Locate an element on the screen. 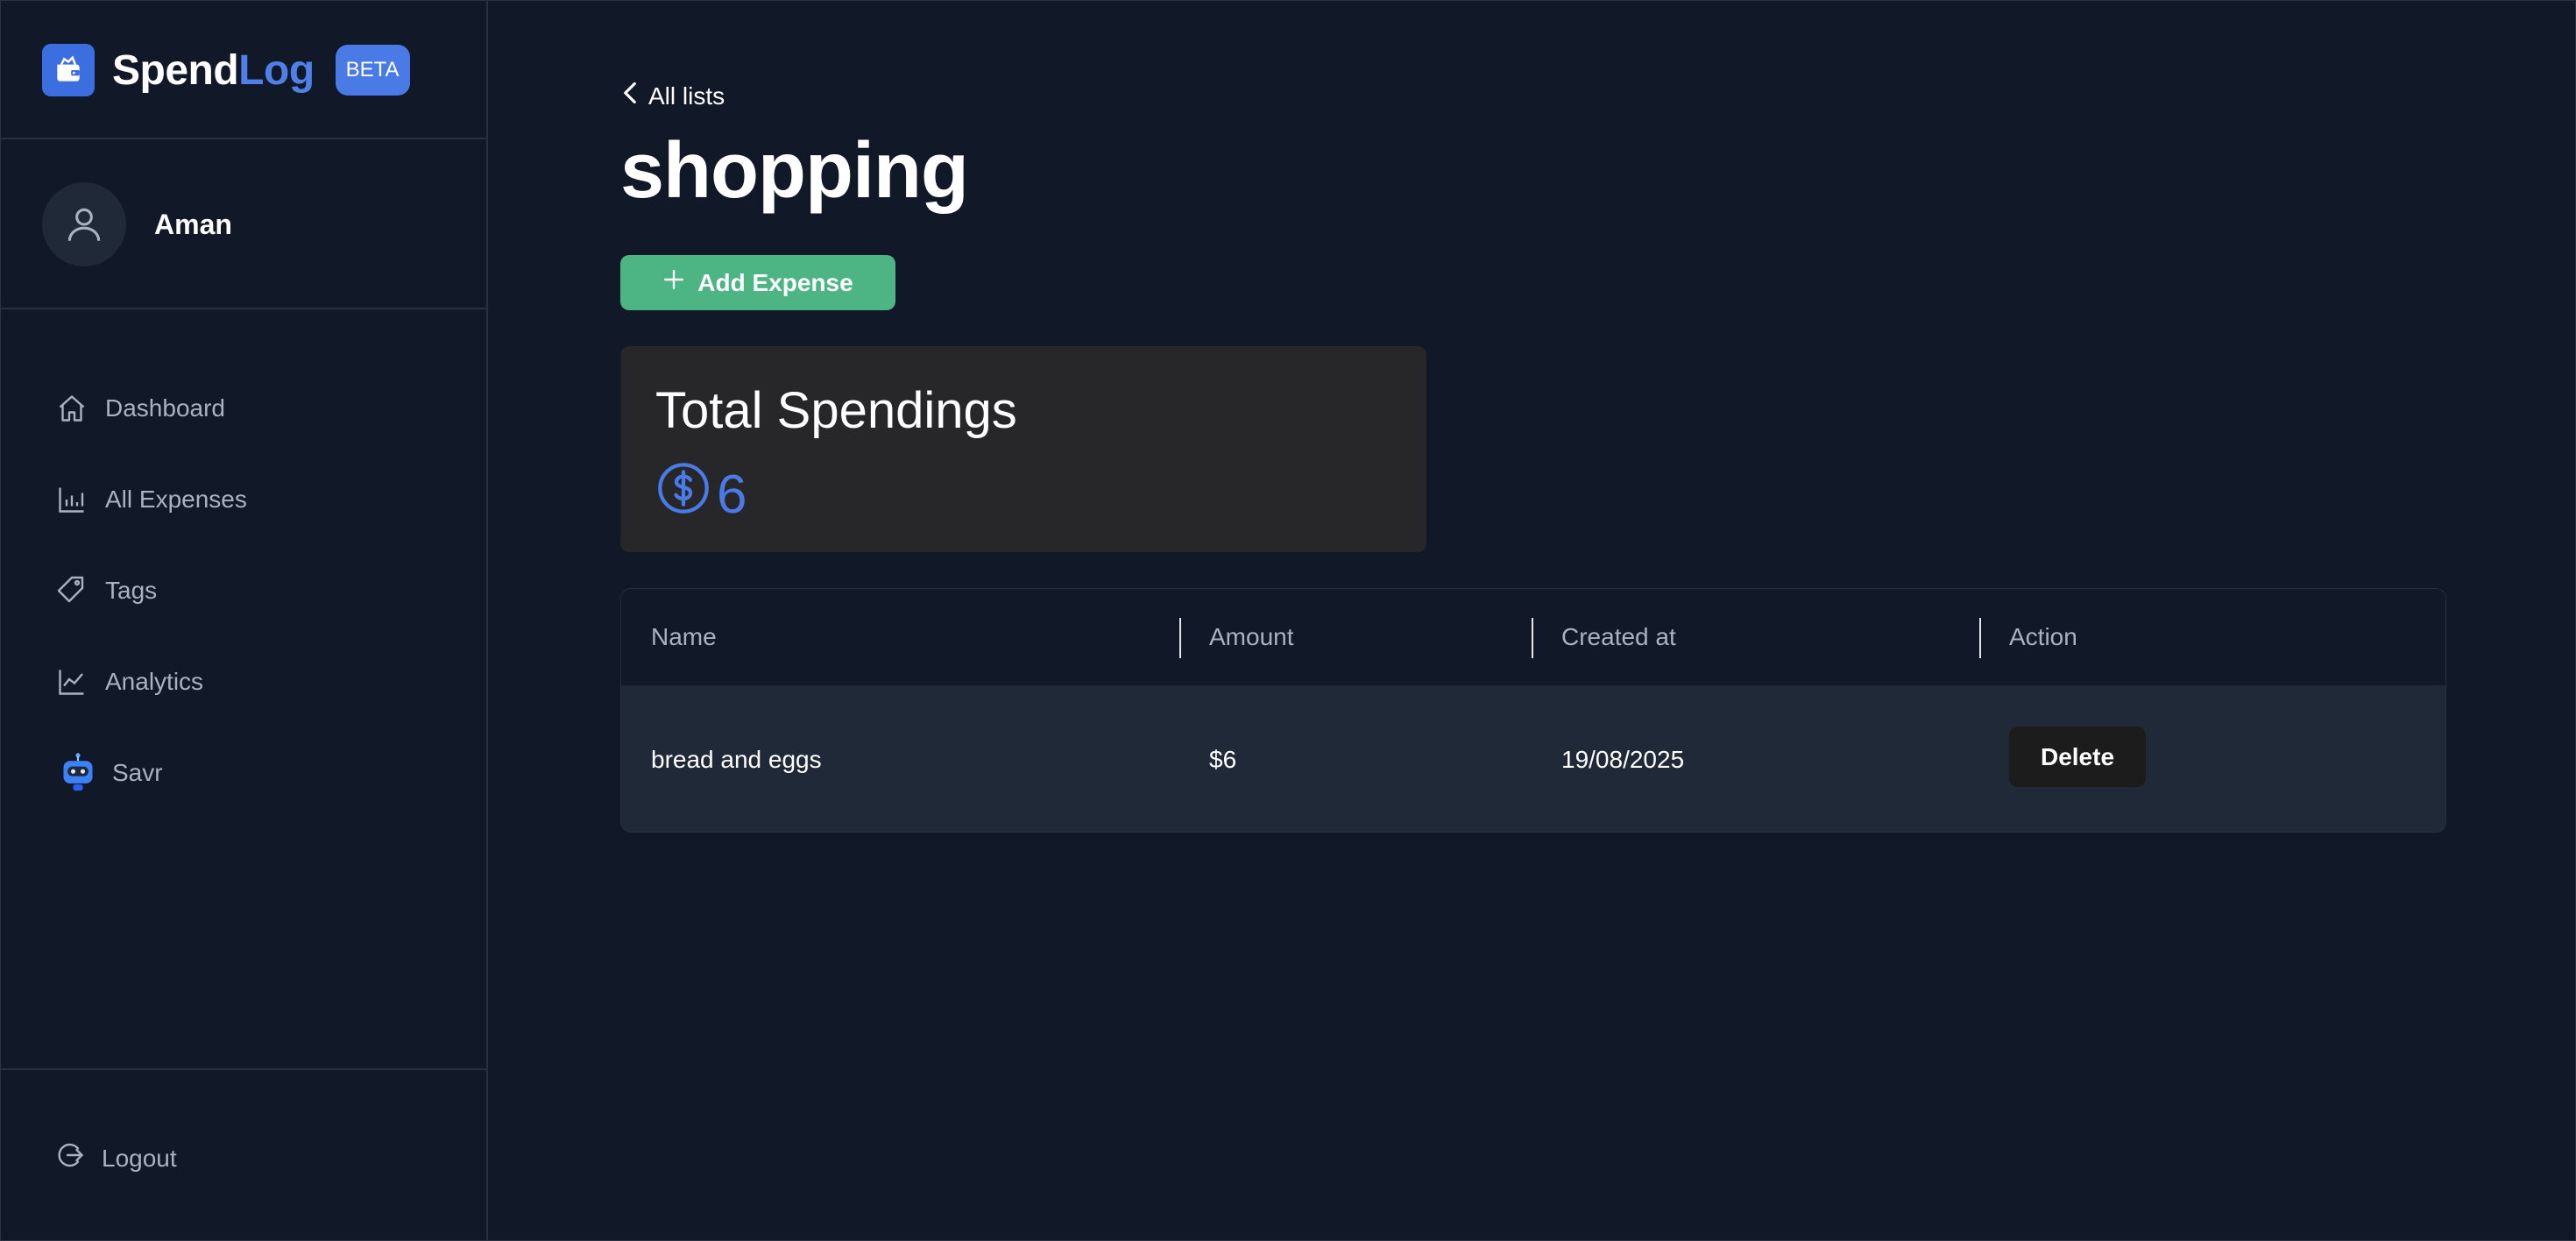 This screenshot has width=2576, height=1241. total-spendings-amount: 6 is located at coordinates (701, 494).